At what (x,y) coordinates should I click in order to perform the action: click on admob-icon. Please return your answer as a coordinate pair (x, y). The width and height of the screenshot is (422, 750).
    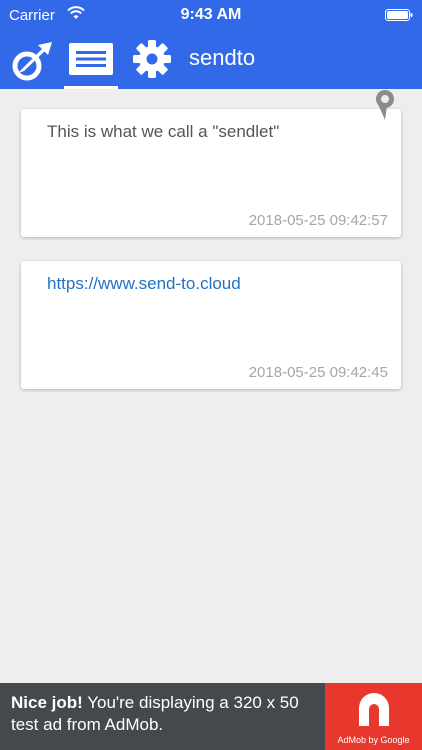
    Looking at the image, I should click on (374, 709).